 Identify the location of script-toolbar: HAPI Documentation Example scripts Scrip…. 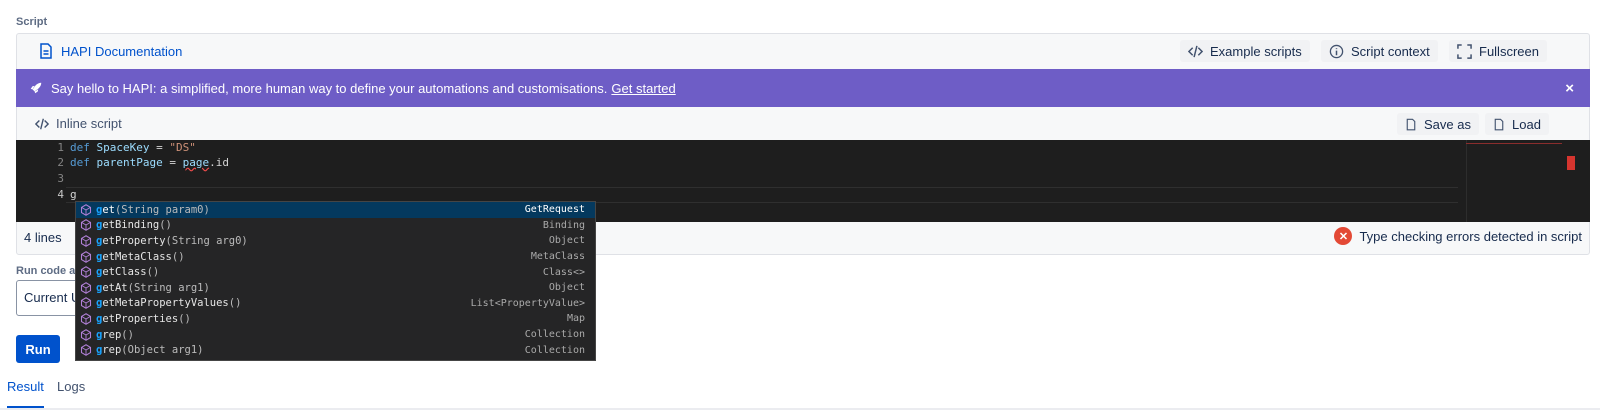
(803, 51).